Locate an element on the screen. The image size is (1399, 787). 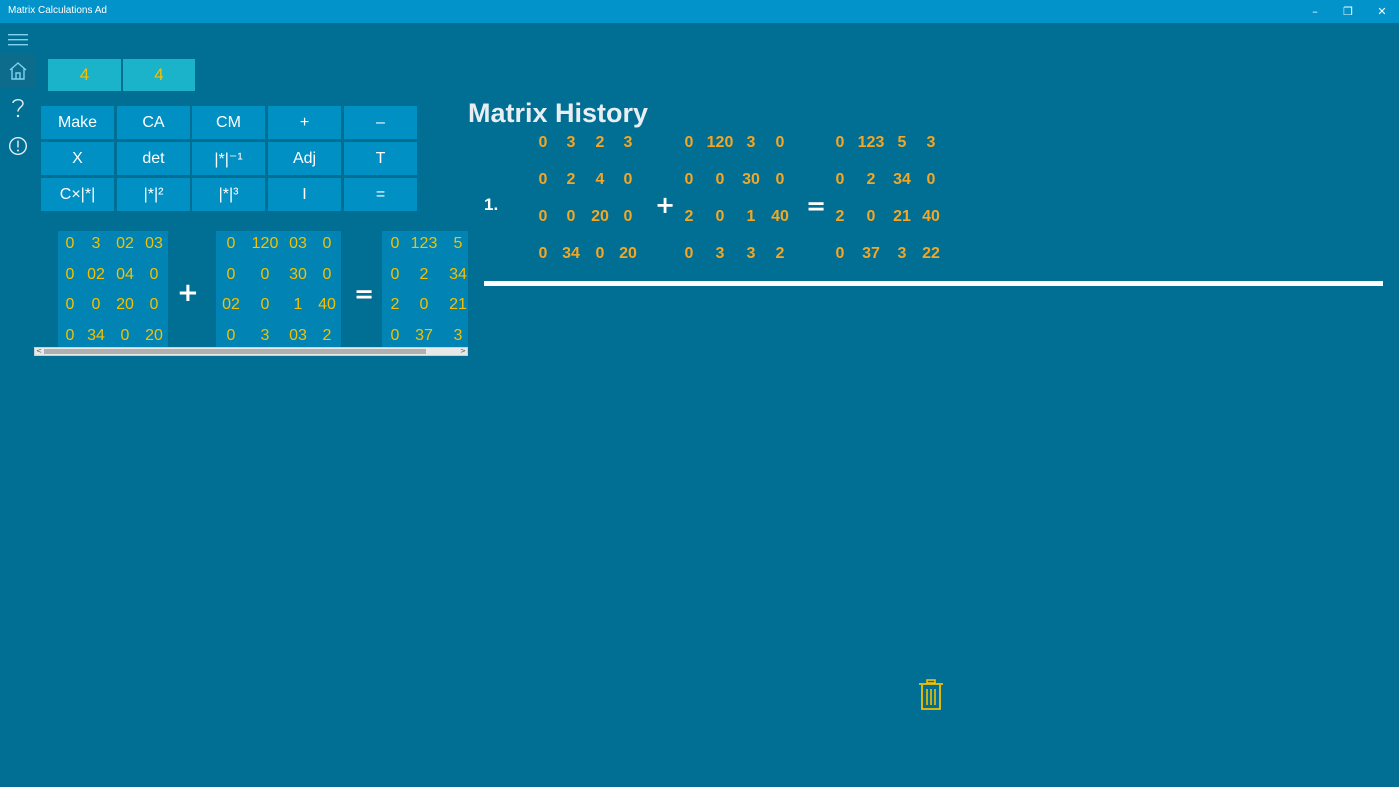
trash-icon is located at coordinates (931, 694).